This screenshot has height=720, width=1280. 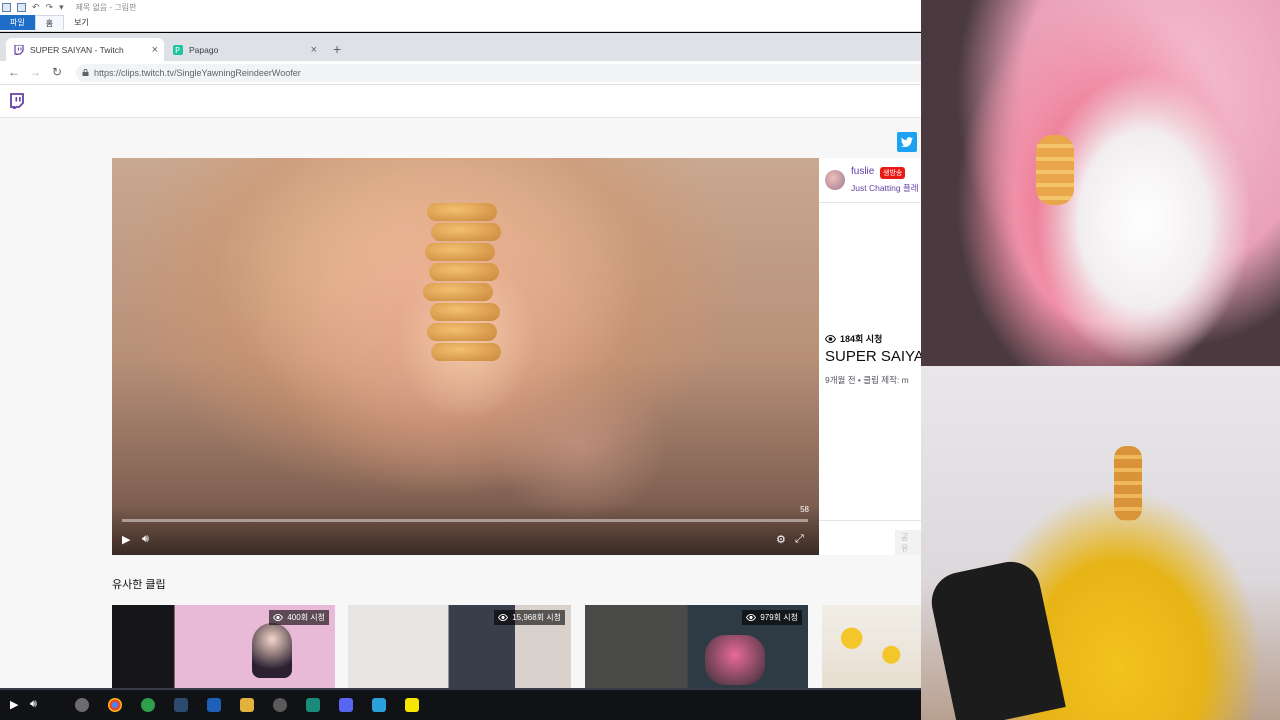 What do you see at coordinates (1100, 543) in the screenshot?
I see `webcam-feed-bottom` at bounding box center [1100, 543].